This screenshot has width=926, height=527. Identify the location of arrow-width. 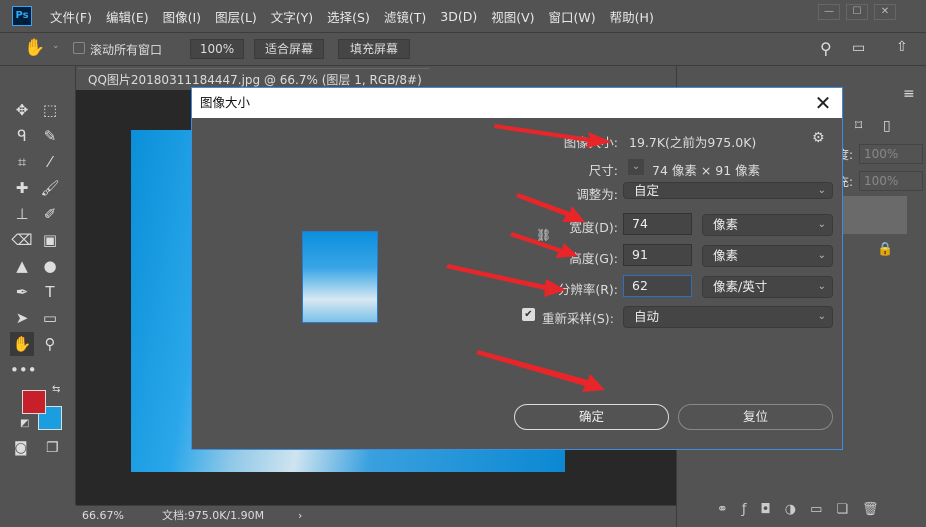
(550, 207).